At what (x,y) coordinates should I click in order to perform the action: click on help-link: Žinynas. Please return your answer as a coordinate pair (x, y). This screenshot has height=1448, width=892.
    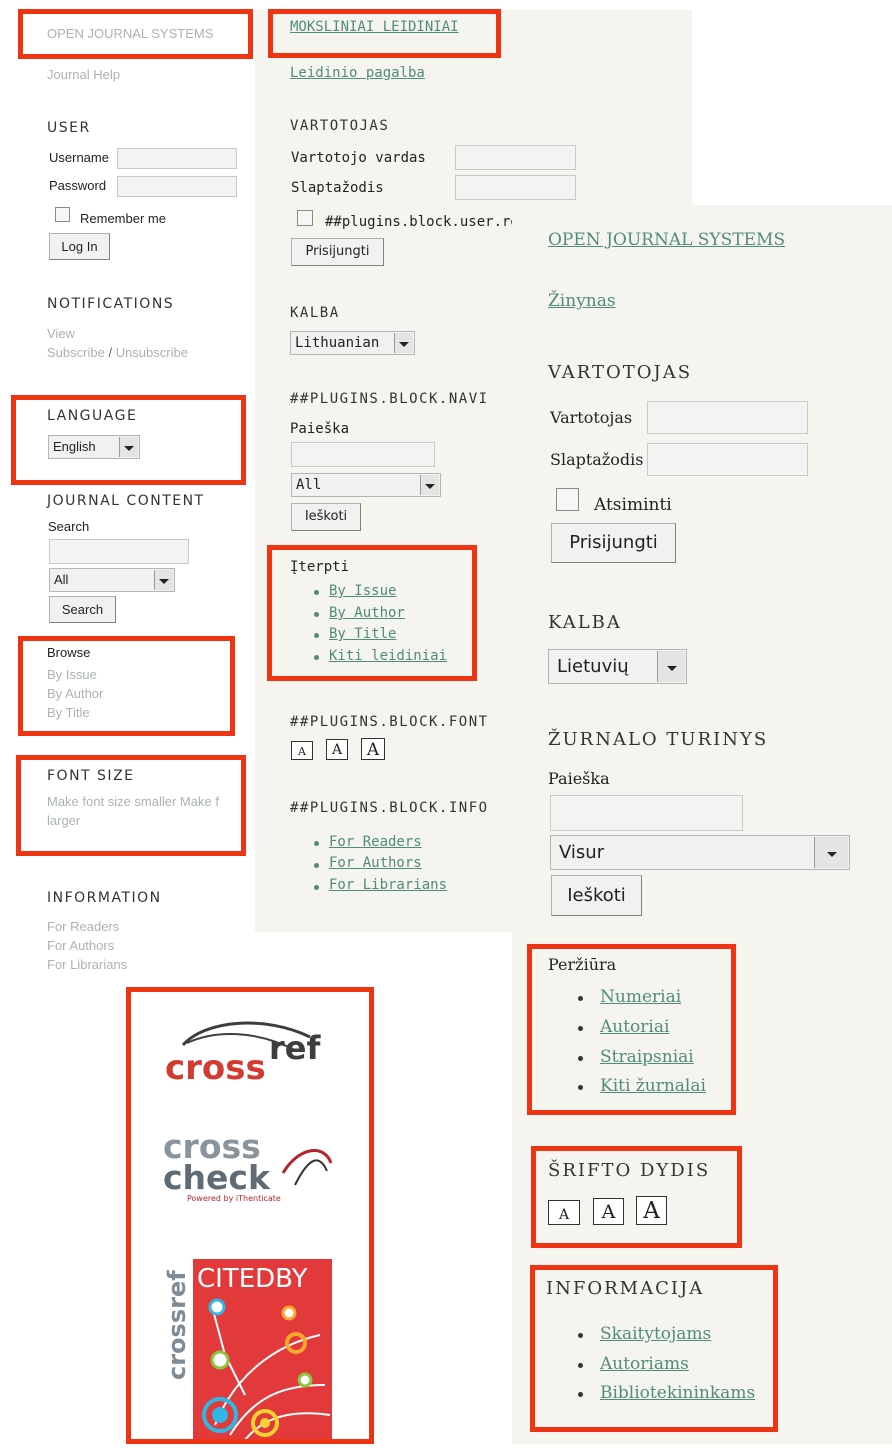
    Looking at the image, I should click on (582, 301).